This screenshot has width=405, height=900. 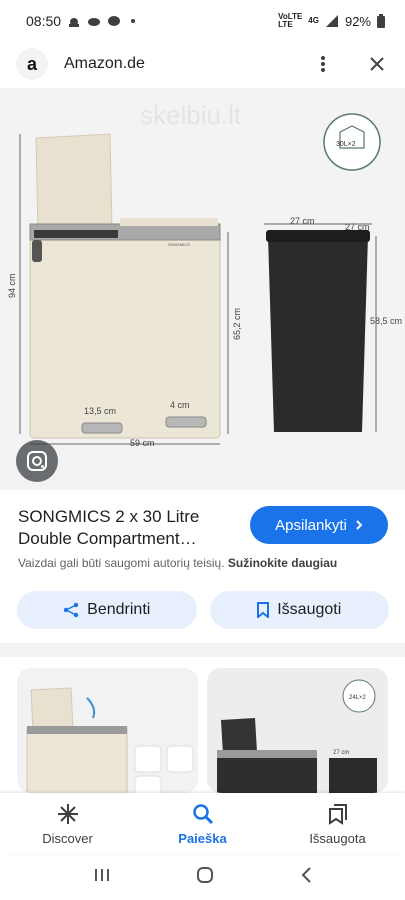 What do you see at coordinates (237, 324) in the screenshot?
I see `svg-text: 65,2 cm` at bounding box center [237, 324].